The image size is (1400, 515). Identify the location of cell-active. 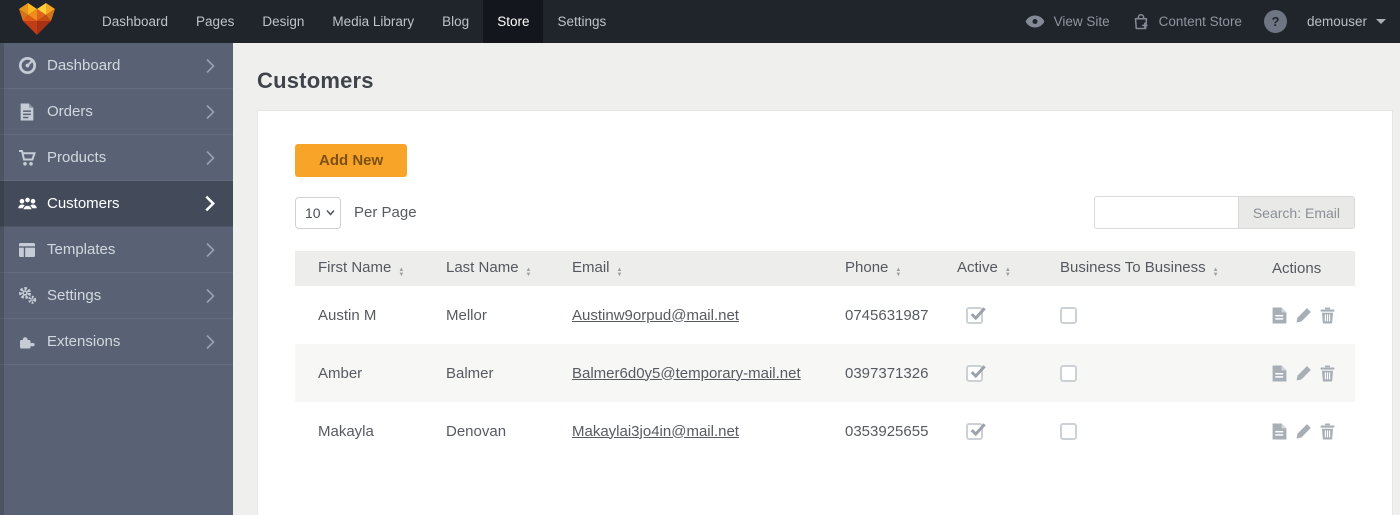
(985, 373).